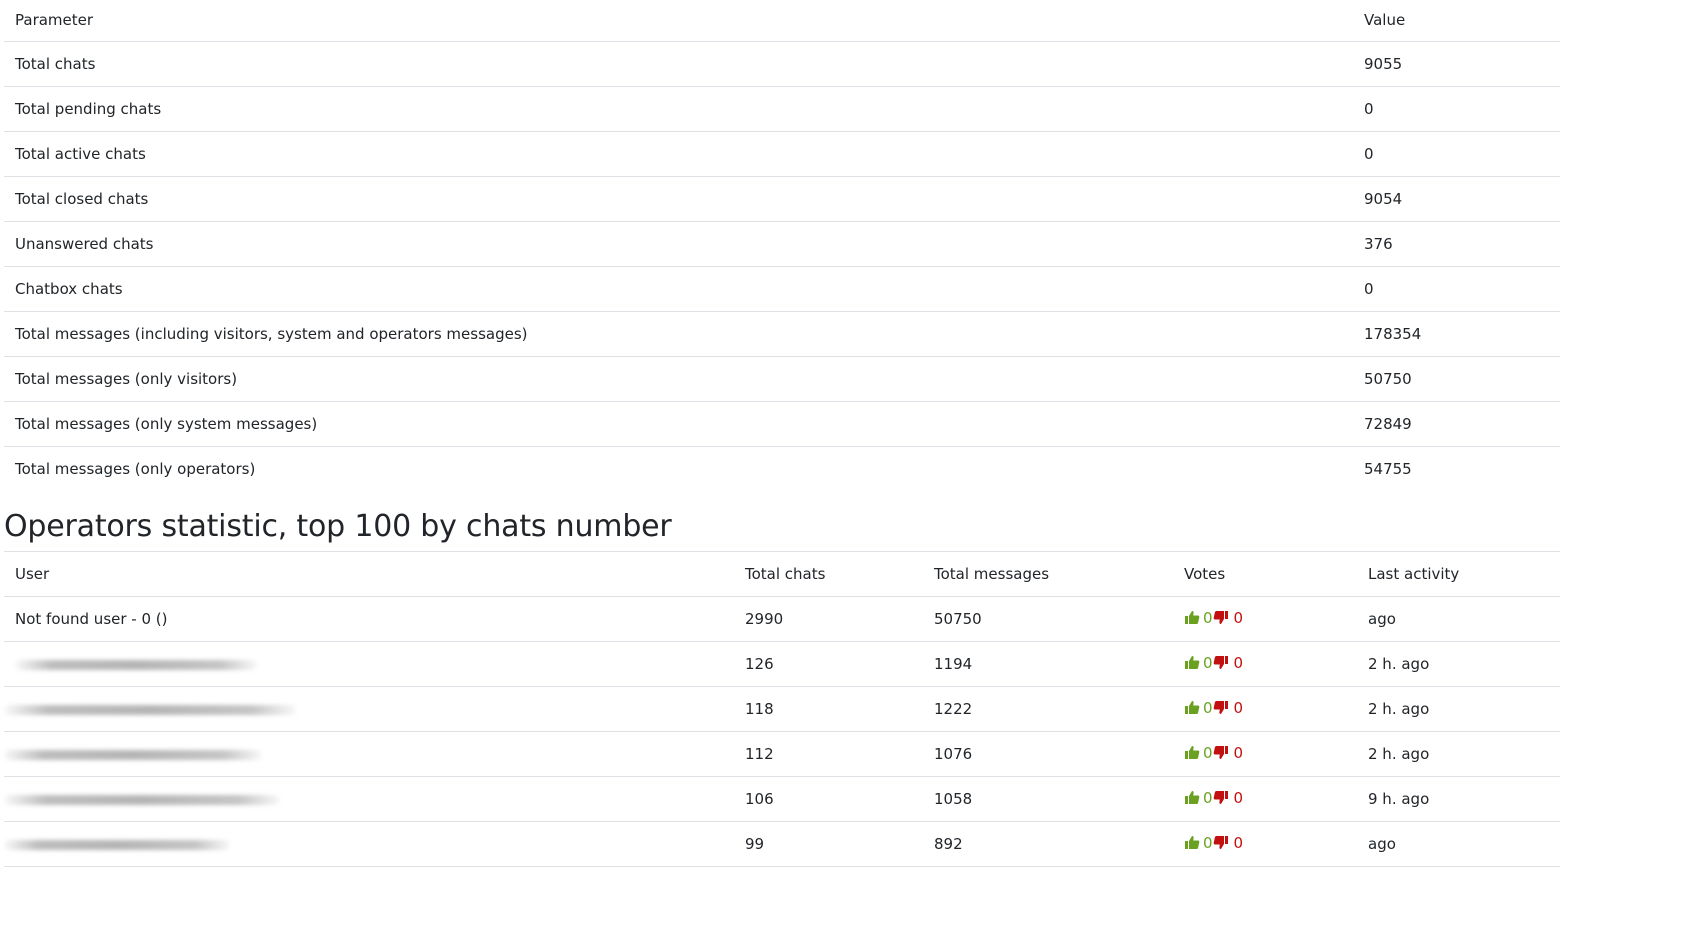 The image size is (1700, 952). Describe the element at coordinates (126, 378) in the screenshot. I see `summary-label: Total messages (only visitors)` at that location.